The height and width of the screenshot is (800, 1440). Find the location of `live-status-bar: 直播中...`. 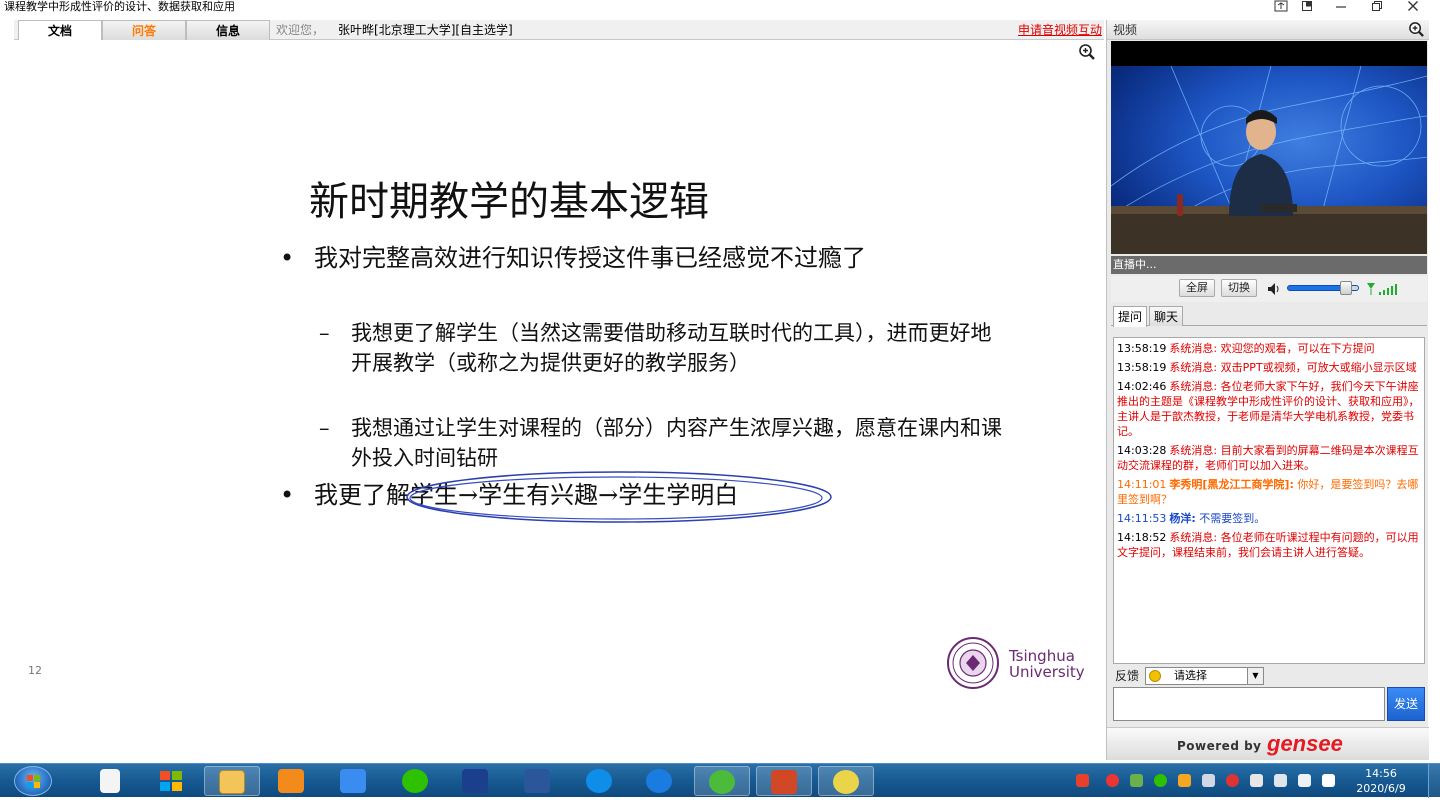

live-status-bar: 直播中... is located at coordinates (1269, 265).